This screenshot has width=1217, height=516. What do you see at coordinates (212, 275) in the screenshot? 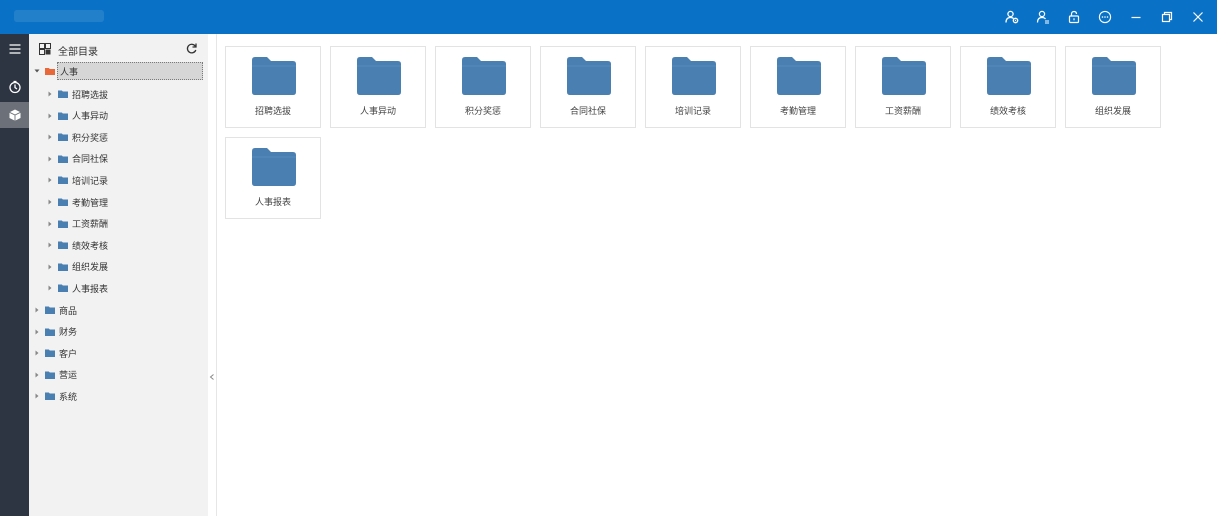
I see `panel-splitter` at bounding box center [212, 275].